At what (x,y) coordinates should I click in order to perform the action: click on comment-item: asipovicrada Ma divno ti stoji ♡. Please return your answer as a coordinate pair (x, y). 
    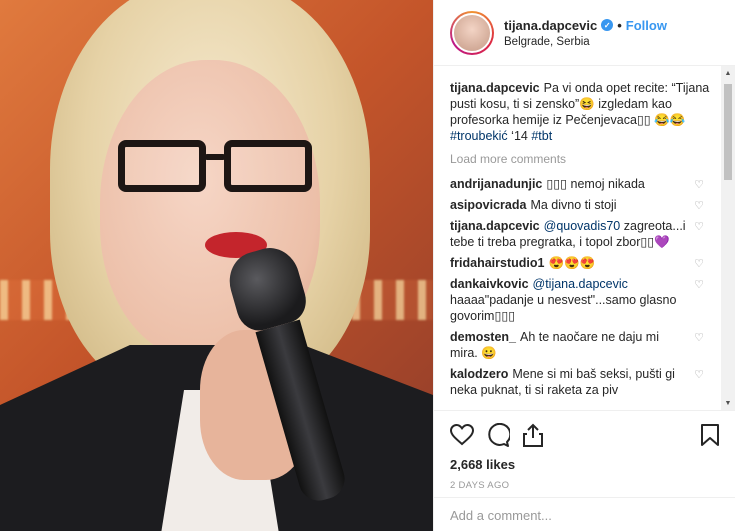
    Looking at the image, I should click on (585, 205).